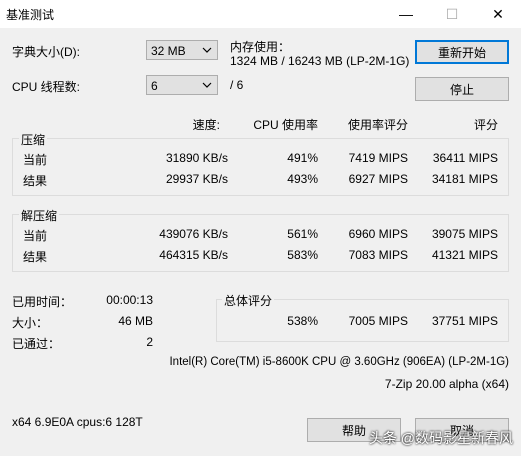 The width and height of the screenshot is (521, 456). I want to click on column-usage-rating: 使用率评分, so click(377, 125).